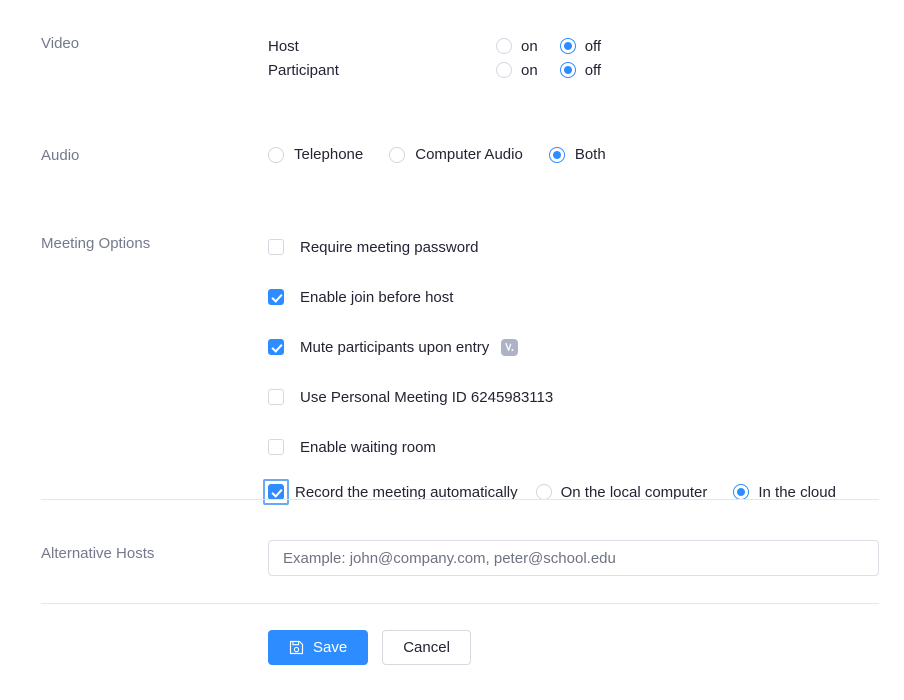 Image resolution: width=904 pixels, height=700 pixels. What do you see at coordinates (576, 247) in the screenshot?
I see `option-require-password-row: Require meeting password` at bounding box center [576, 247].